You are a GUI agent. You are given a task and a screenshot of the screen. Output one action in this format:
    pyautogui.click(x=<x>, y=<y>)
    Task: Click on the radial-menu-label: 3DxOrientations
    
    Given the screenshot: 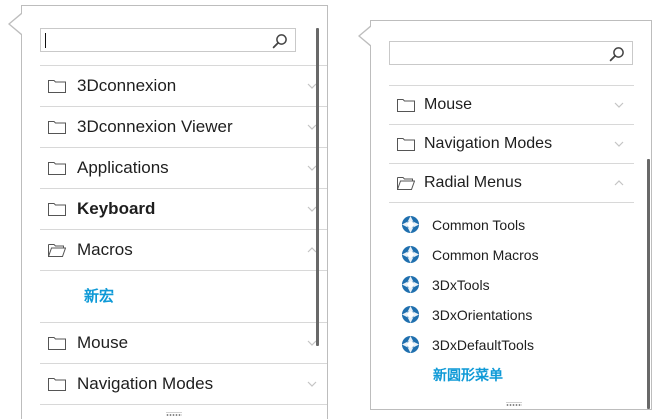 What is the action you would take?
    pyautogui.click(x=482, y=315)
    